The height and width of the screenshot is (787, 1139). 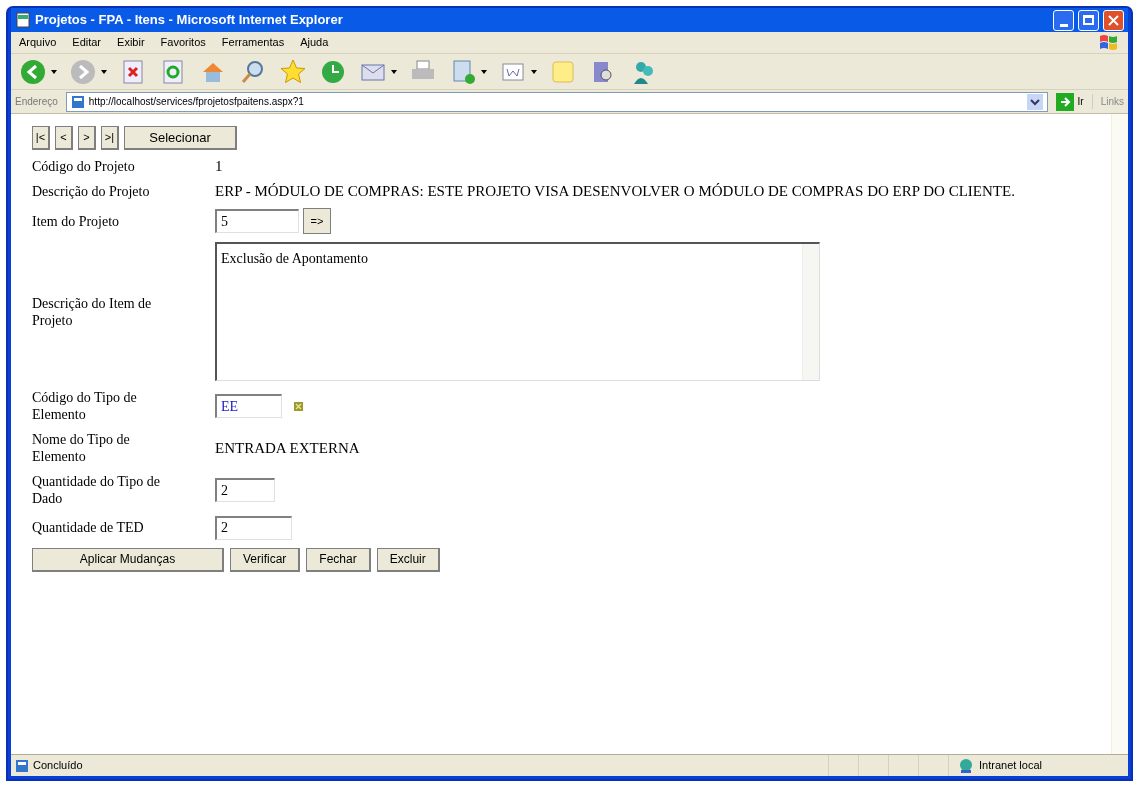 What do you see at coordinates (87, 138) in the screenshot?
I see `pager-button: >` at bounding box center [87, 138].